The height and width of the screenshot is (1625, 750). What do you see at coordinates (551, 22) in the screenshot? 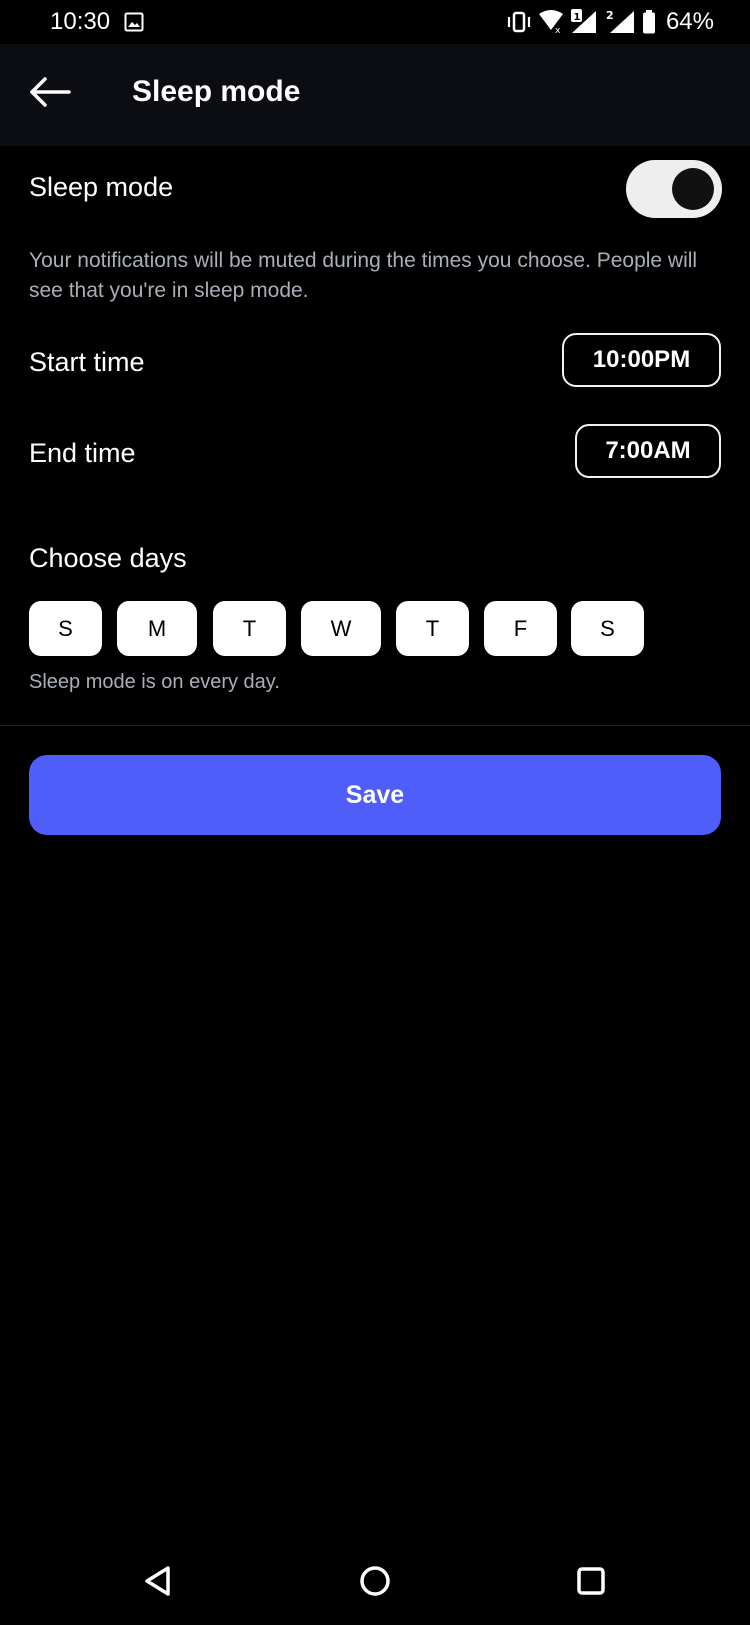
I see `wifi-icon: x` at bounding box center [551, 22].